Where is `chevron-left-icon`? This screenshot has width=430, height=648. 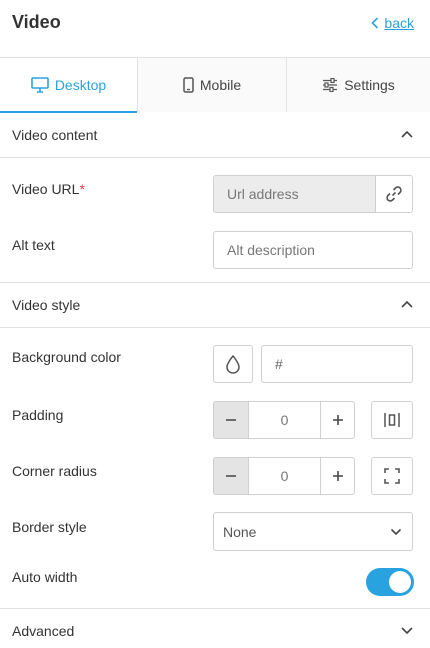
chevron-left-icon is located at coordinates (375, 23).